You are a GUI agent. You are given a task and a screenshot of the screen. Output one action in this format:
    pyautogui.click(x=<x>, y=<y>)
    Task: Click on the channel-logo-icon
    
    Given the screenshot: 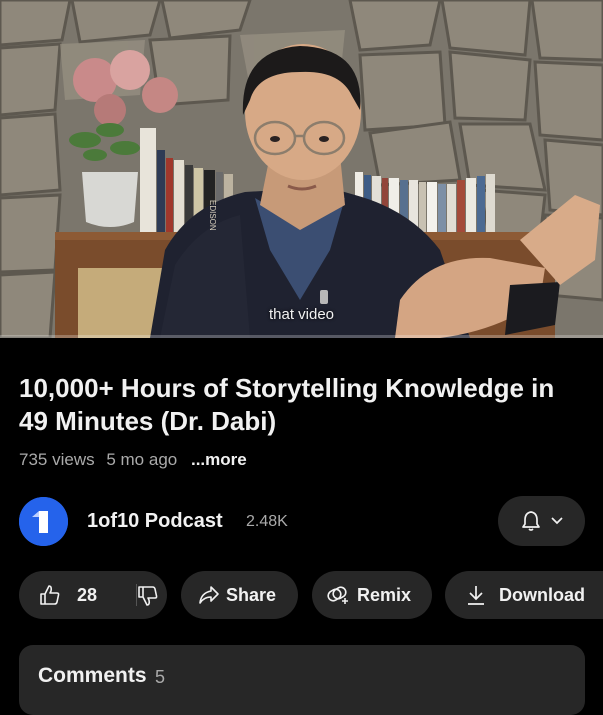 What is the action you would take?
    pyautogui.click(x=43, y=521)
    